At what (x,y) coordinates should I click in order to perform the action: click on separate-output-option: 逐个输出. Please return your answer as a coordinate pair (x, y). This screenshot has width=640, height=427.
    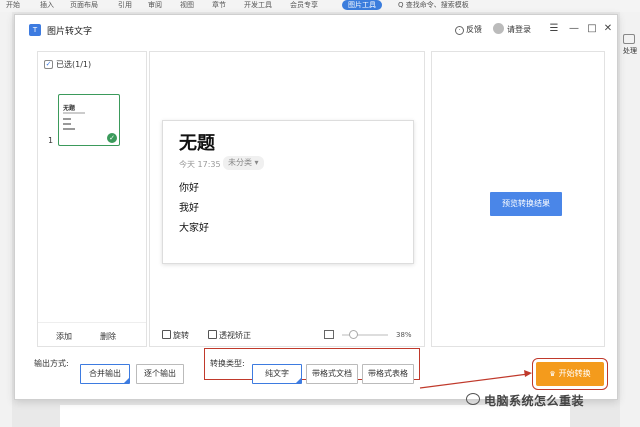
    Looking at the image, I should click on (160, 374).